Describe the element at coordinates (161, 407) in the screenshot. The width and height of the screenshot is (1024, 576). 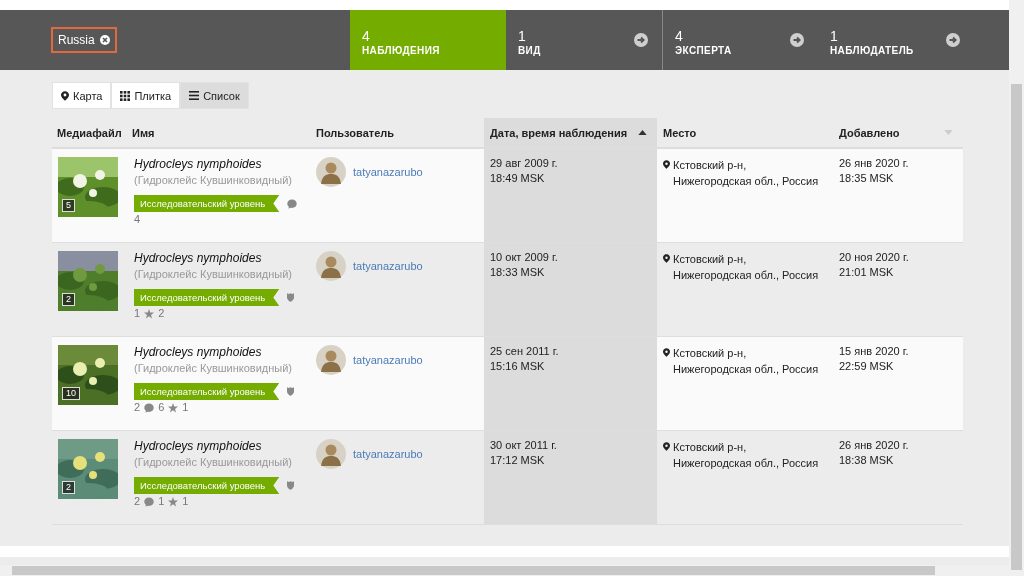
I see `stat-count: 6` at that location.